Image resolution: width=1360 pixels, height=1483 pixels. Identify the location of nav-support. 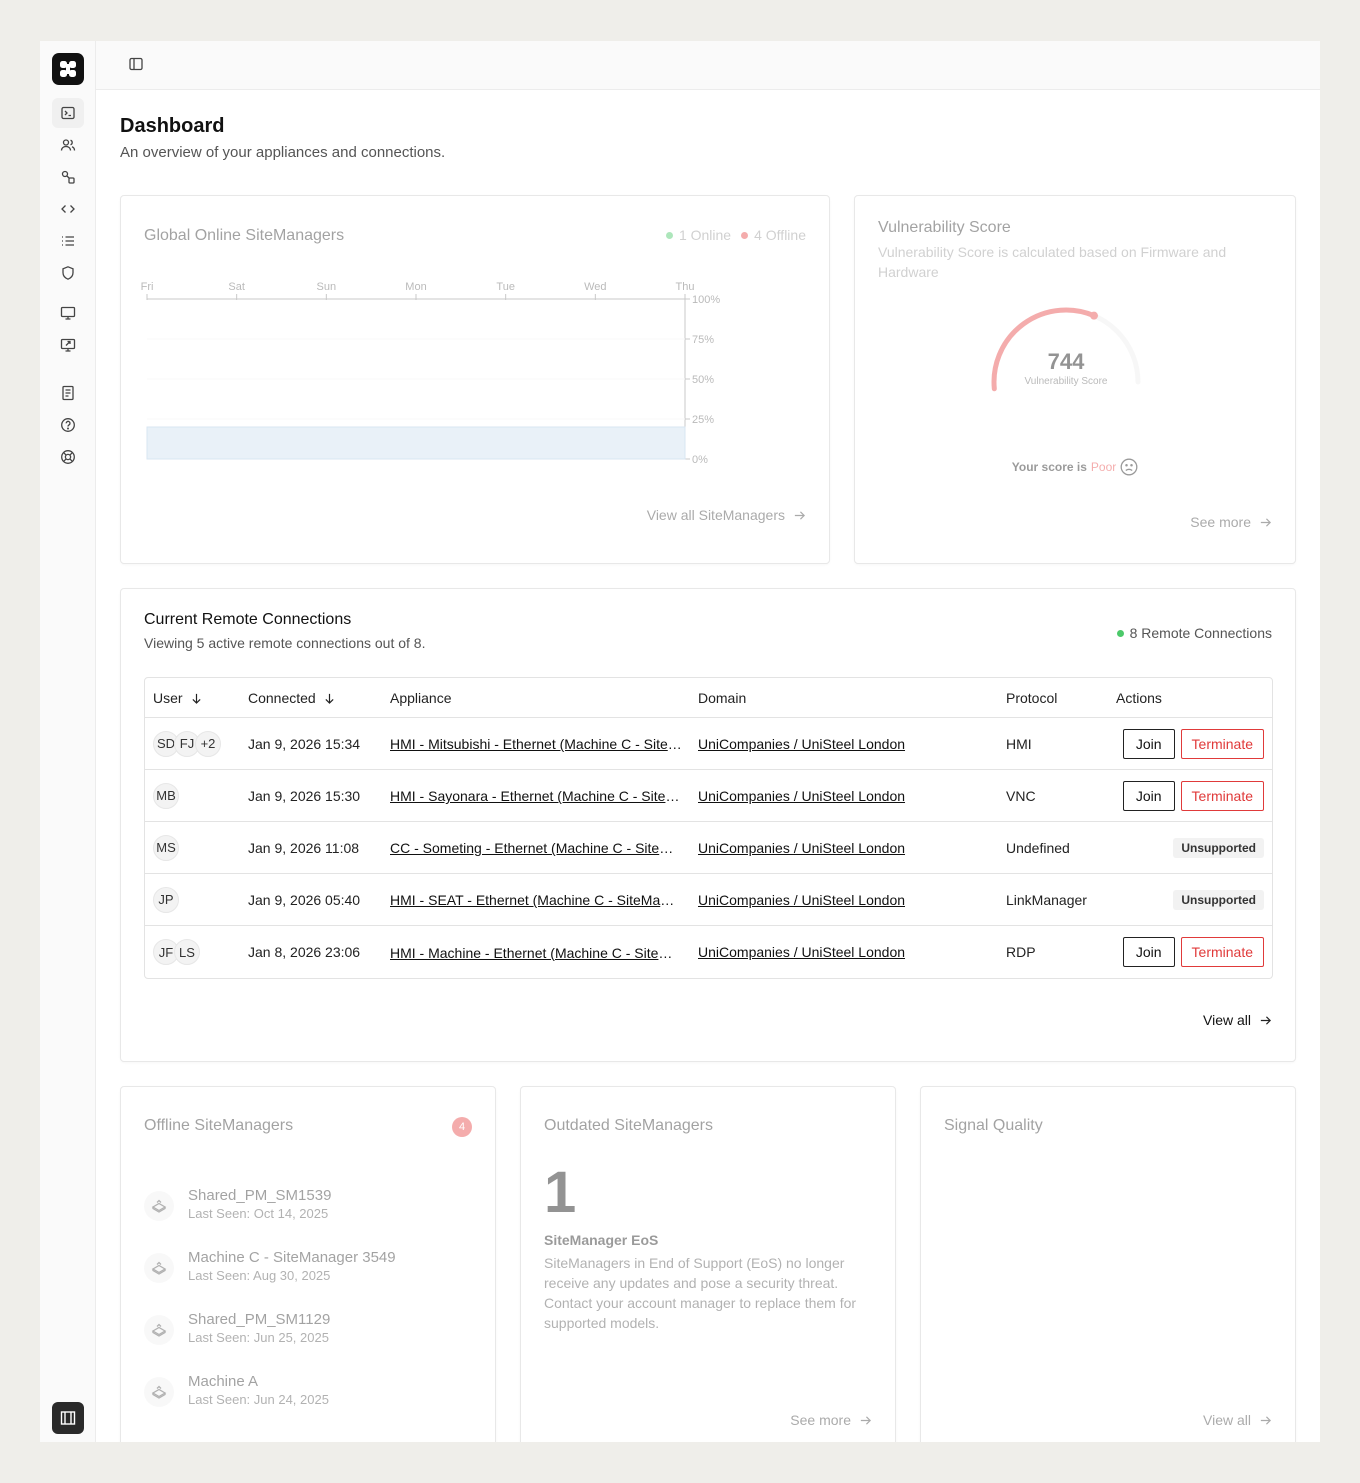
(68, 457).